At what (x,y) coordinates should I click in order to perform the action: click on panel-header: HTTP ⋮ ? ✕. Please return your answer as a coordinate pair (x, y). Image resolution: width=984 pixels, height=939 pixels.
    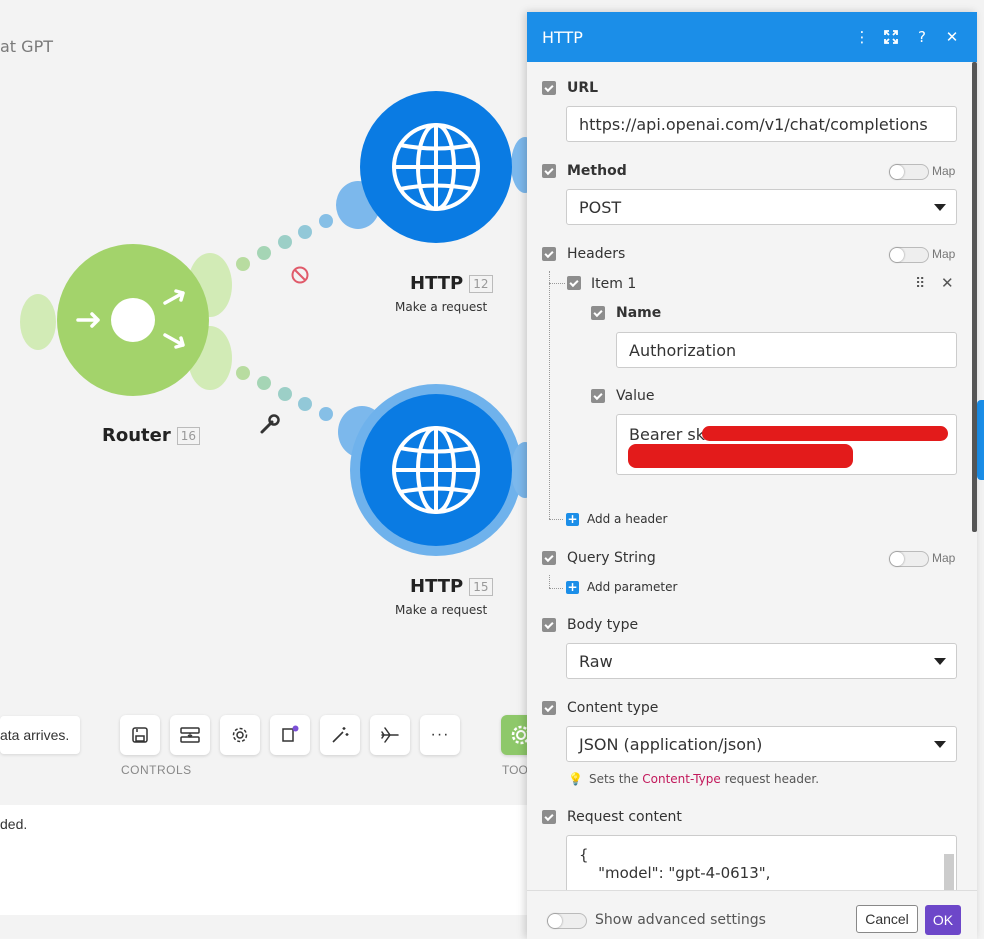
    Looking at the image, I should click on (752, 37).